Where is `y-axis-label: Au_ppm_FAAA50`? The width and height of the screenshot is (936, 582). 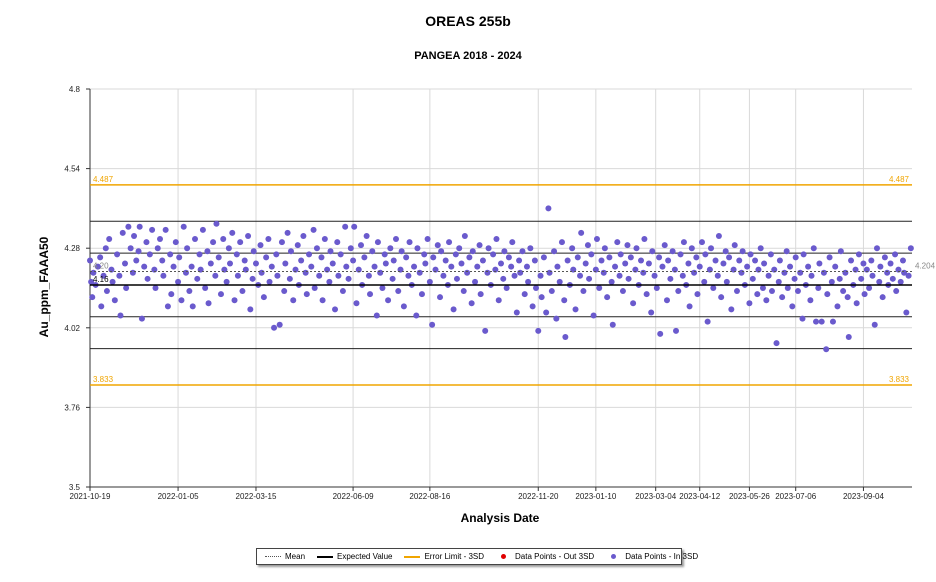
y-axis-label: Au_ppm_FAAA50 is located at coordinates (44, 287).